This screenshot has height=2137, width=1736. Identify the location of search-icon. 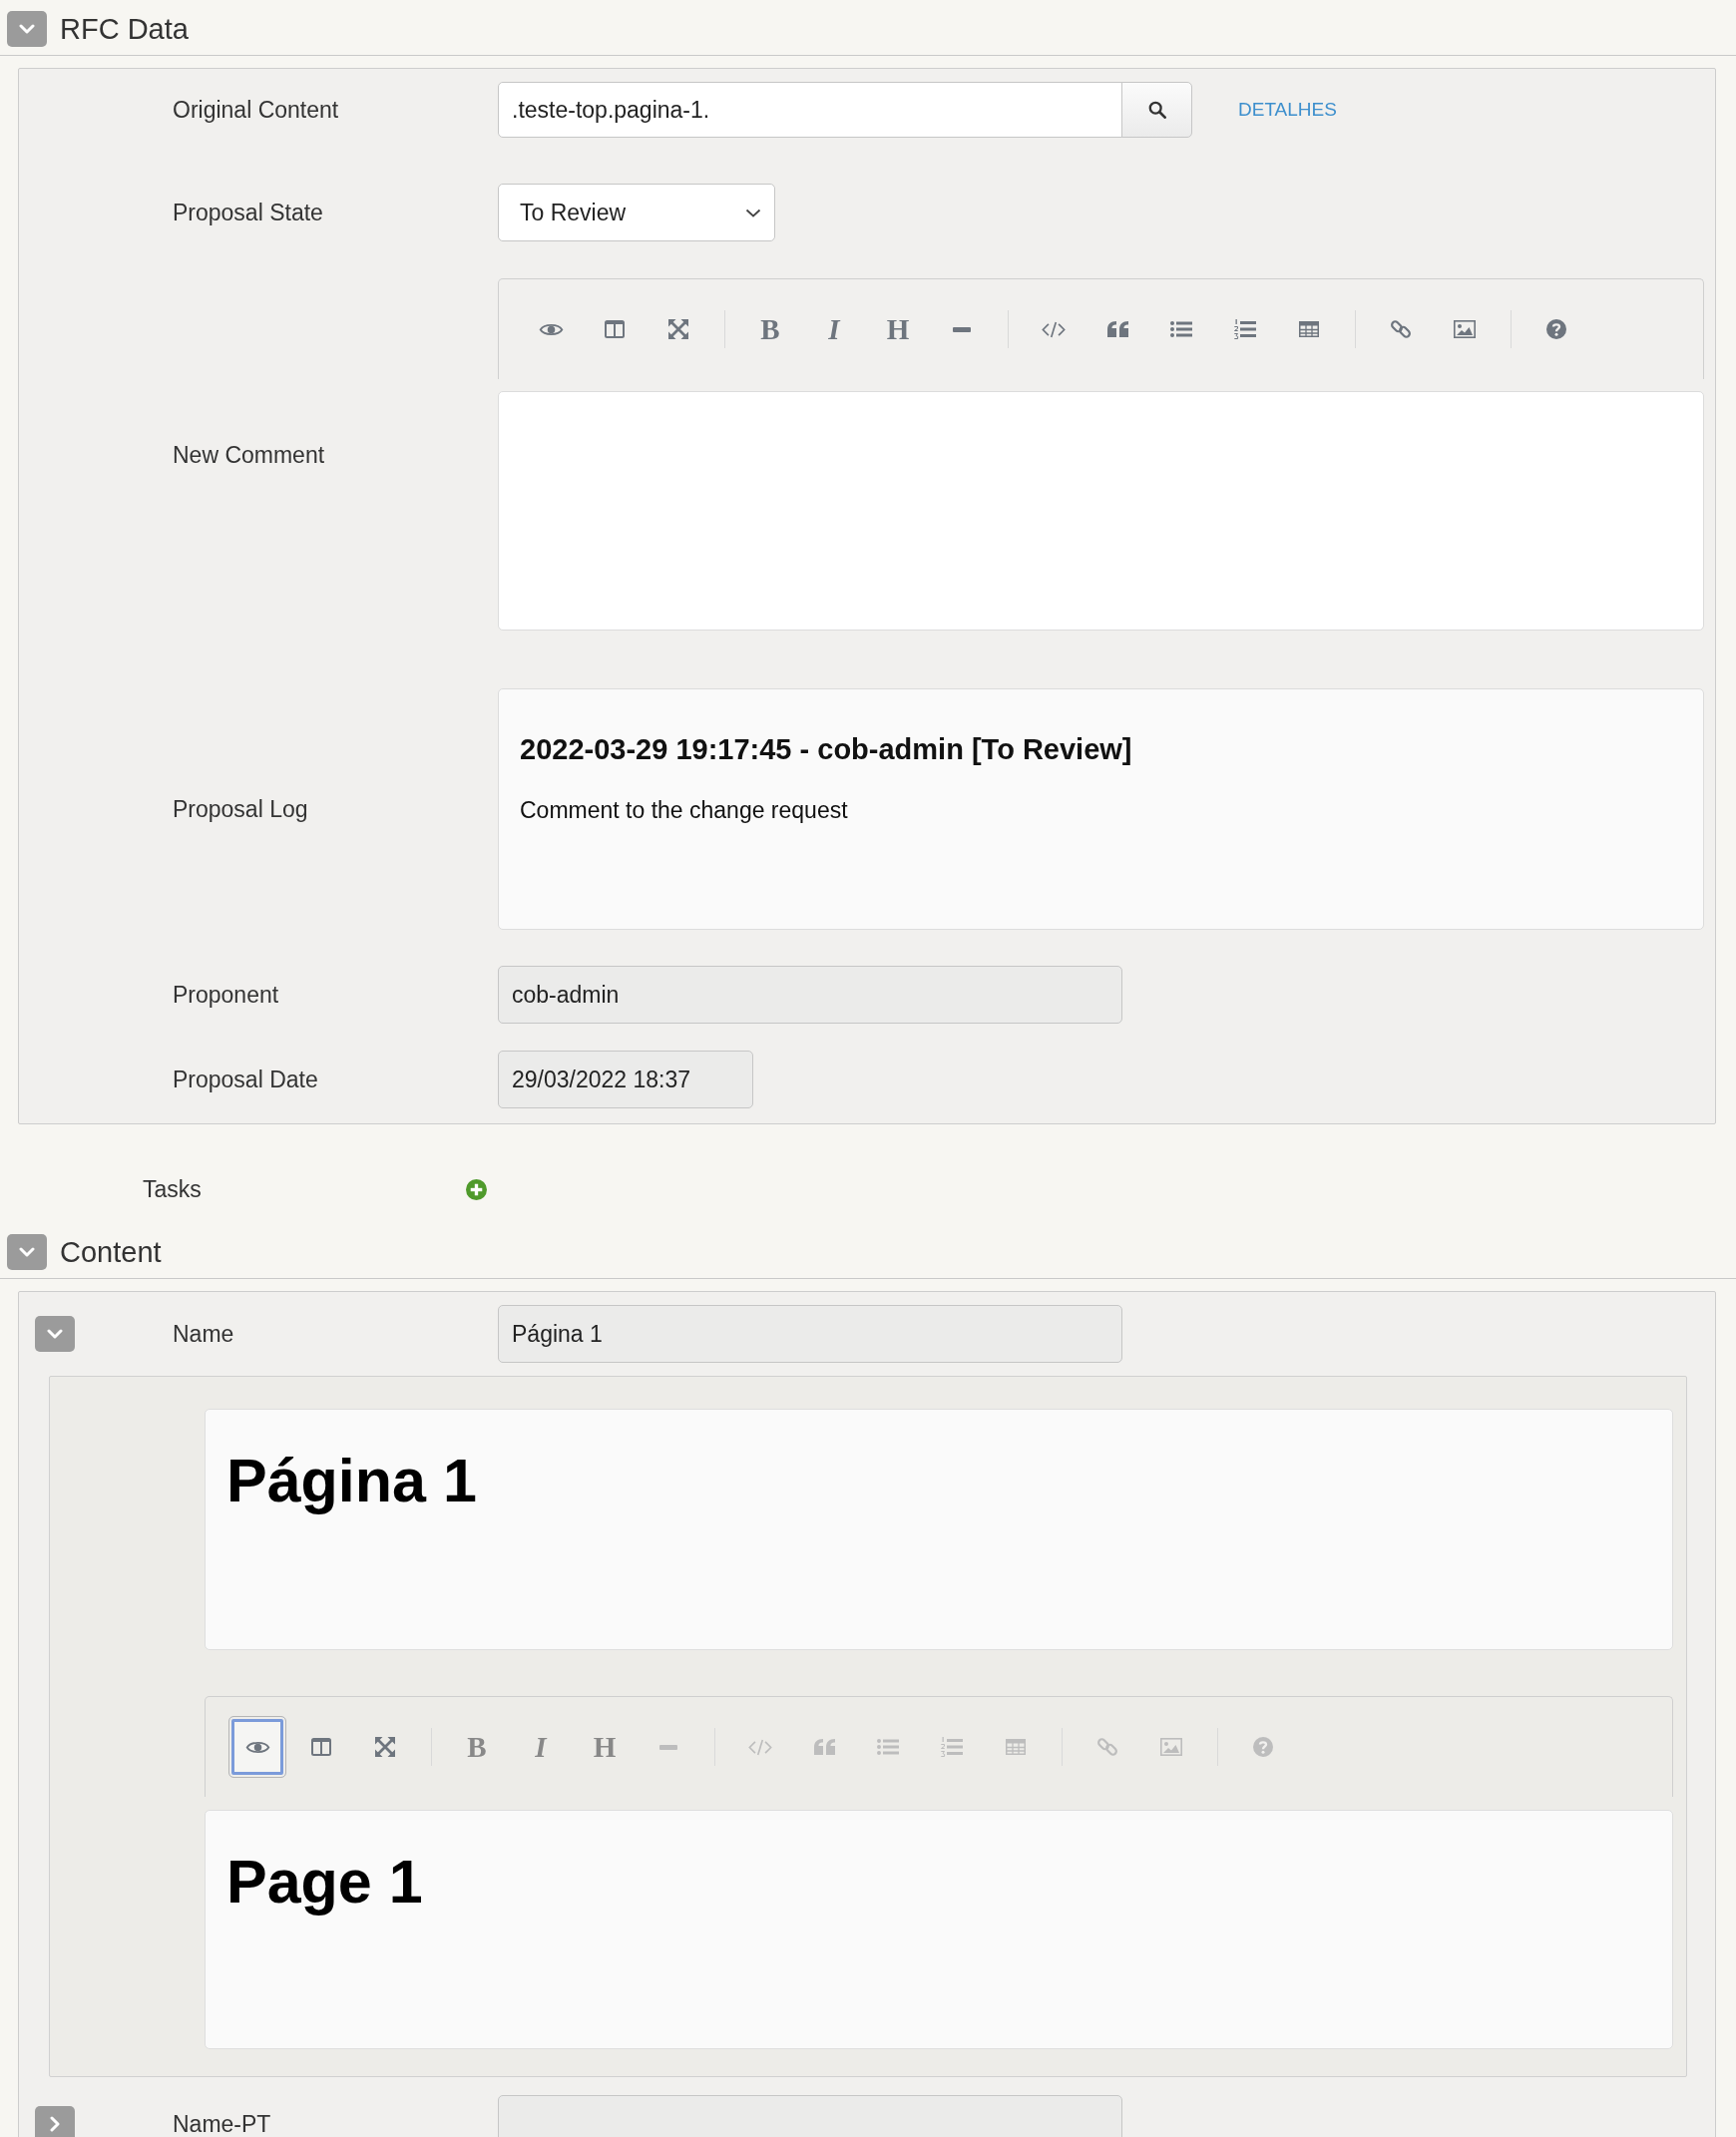
(1156, 110).